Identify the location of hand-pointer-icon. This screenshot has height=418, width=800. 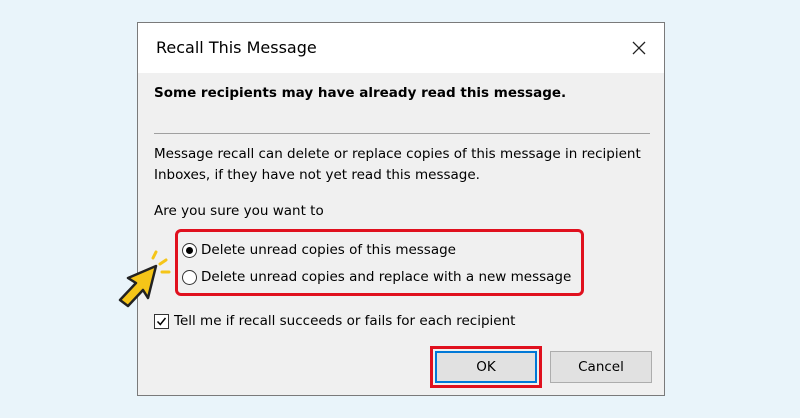
(144, 279).